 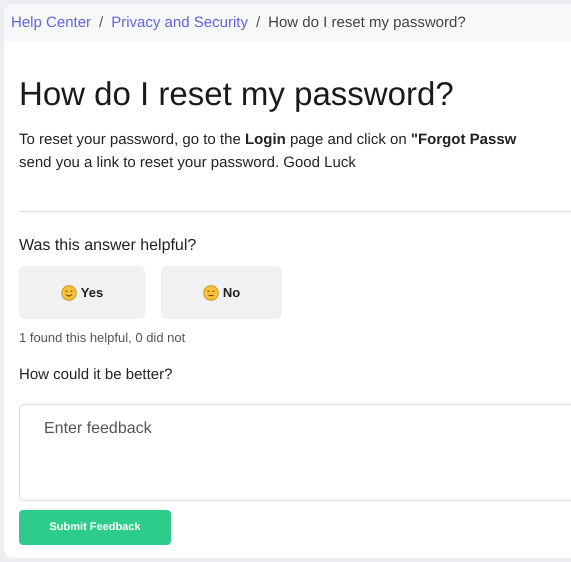 What do you see at coordinates (237, 94) in the screenshot?
I see `article-title: How do I reset my password?` at bounding box center [237, 94].